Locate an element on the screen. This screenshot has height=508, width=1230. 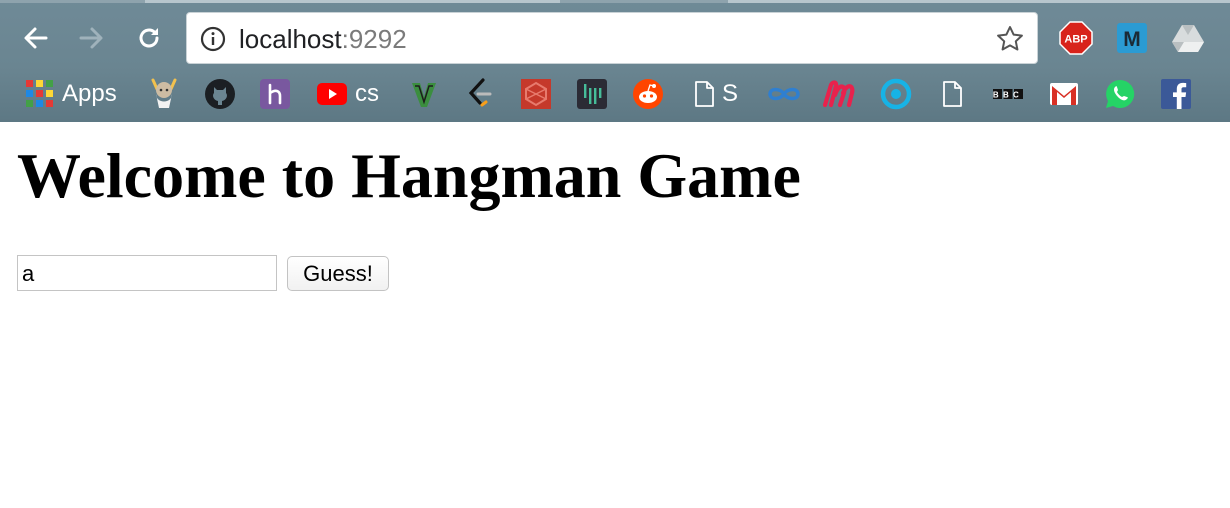
facebook-icon is located at coordinates (1176, 94).